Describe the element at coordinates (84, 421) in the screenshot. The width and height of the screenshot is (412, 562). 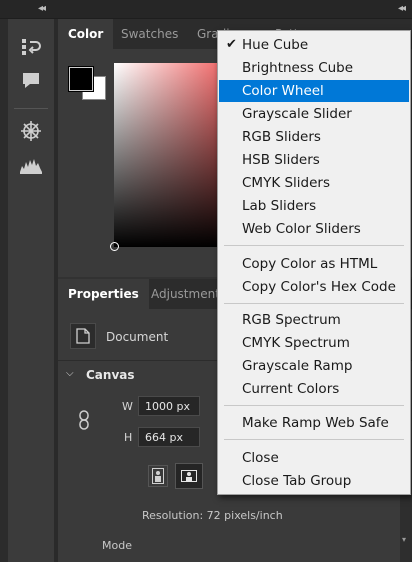
I see `link-icon` at that location.